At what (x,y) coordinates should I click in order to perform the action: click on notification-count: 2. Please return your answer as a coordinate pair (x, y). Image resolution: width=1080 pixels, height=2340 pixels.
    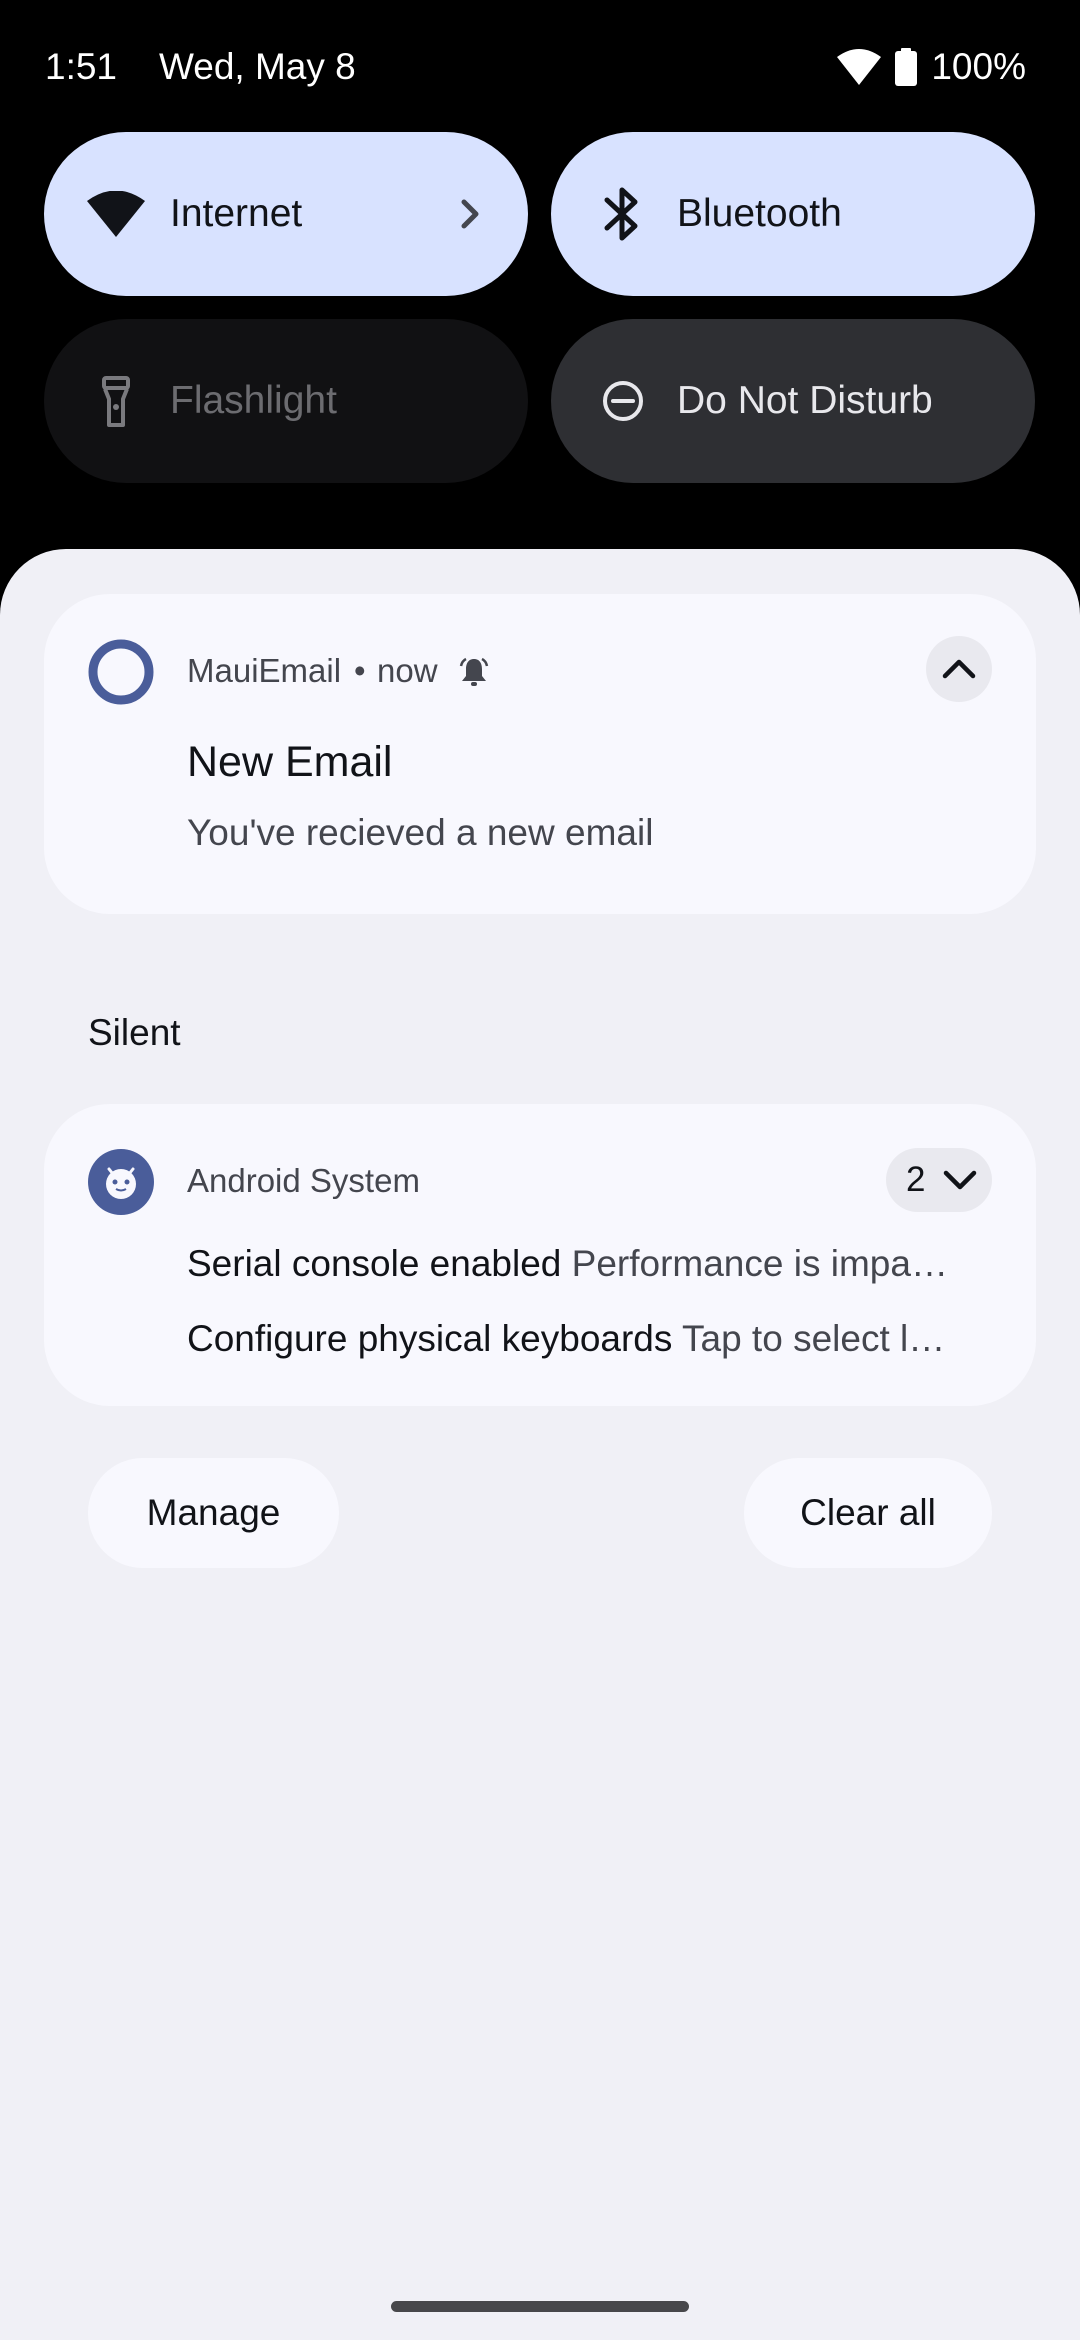
    Looking at the image, I should click on (916, 1179).